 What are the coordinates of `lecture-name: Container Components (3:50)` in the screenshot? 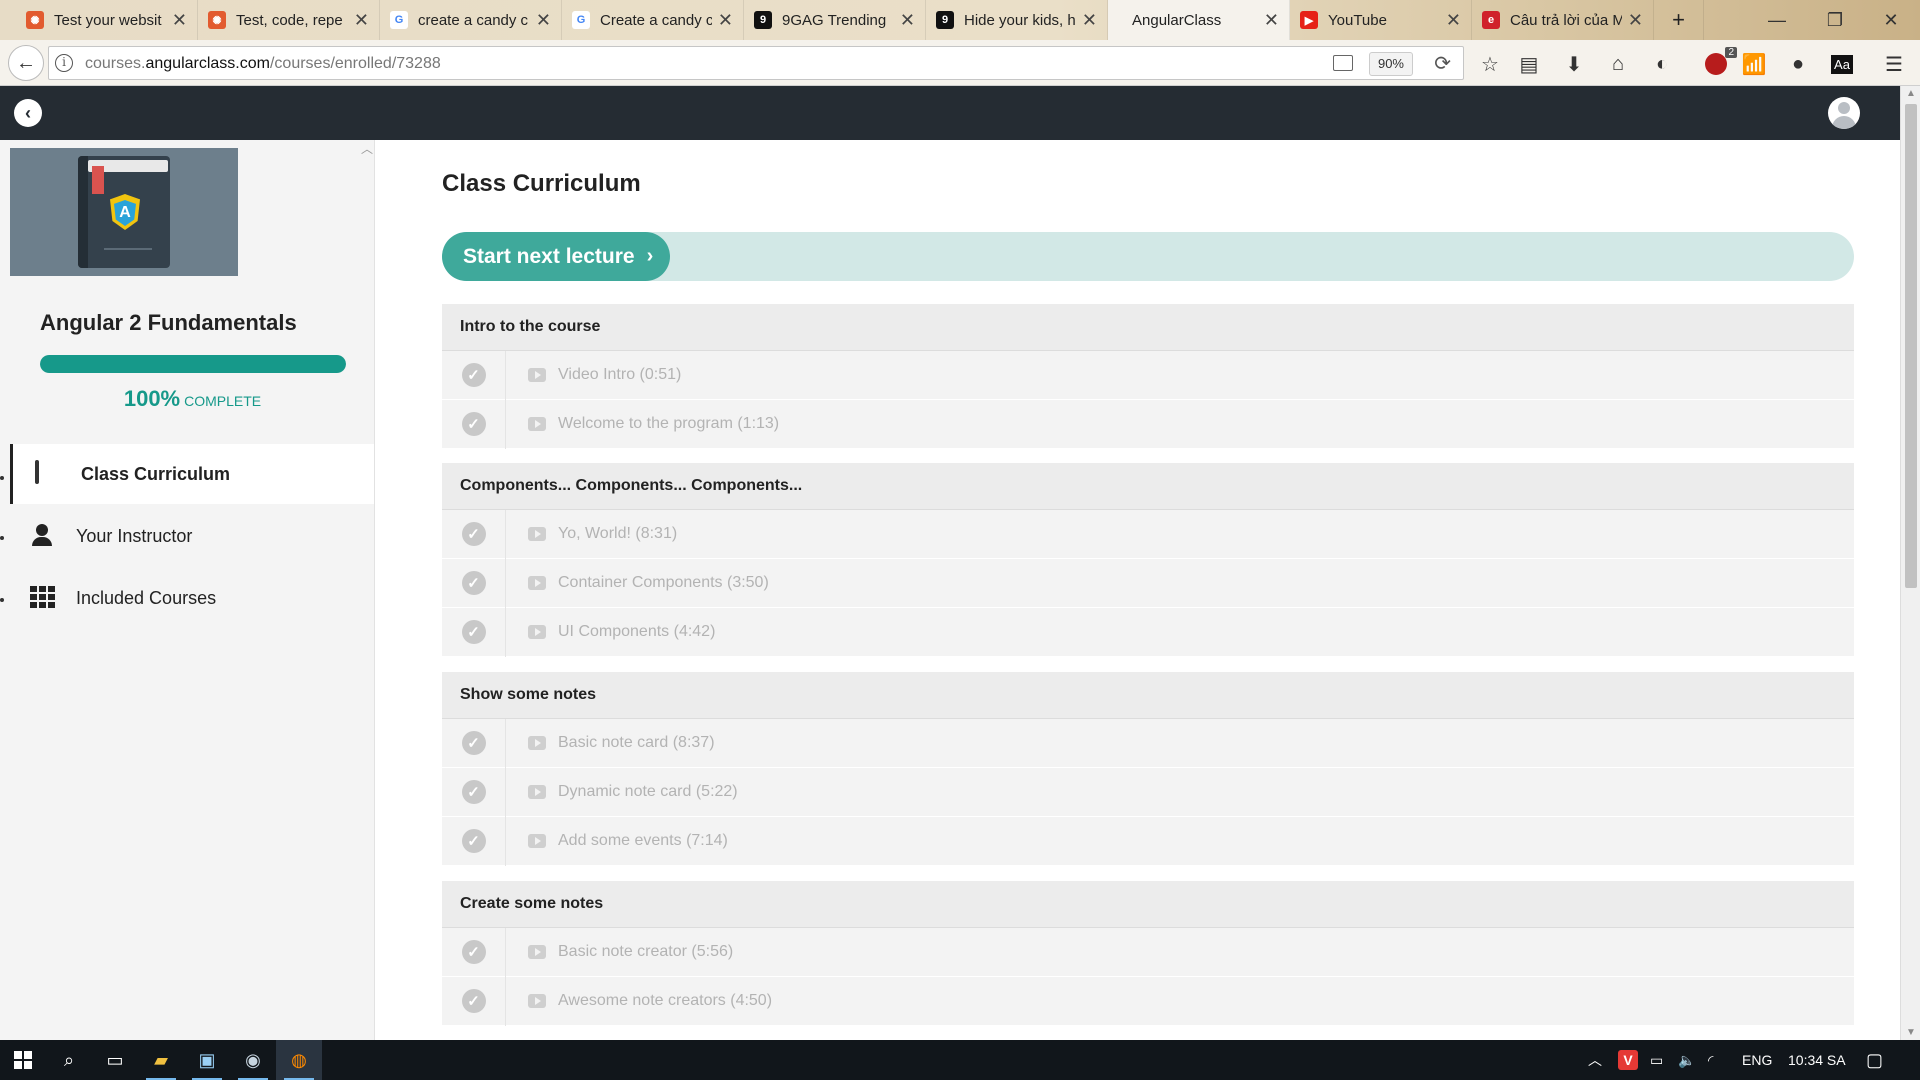 It's located at (663, 583).